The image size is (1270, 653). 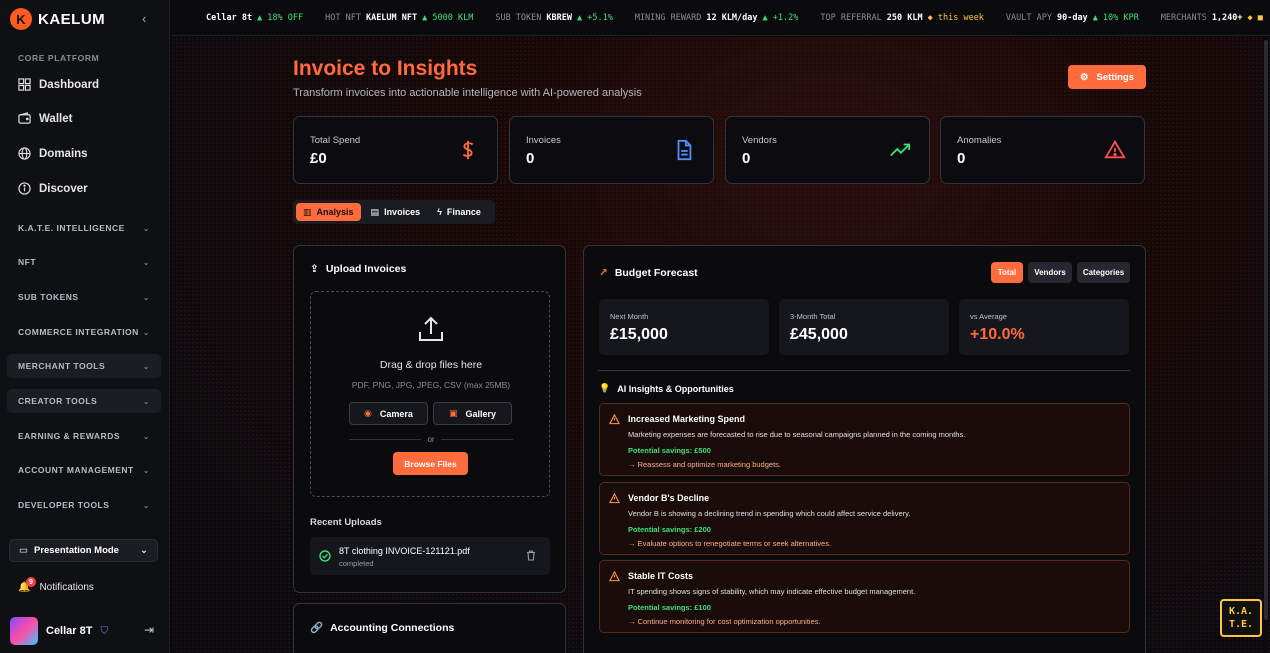 What do you see at coordinates (1266, 330) in the screenshot?
I see `scrollbar-thumb` at bounding box center [1266, 330].